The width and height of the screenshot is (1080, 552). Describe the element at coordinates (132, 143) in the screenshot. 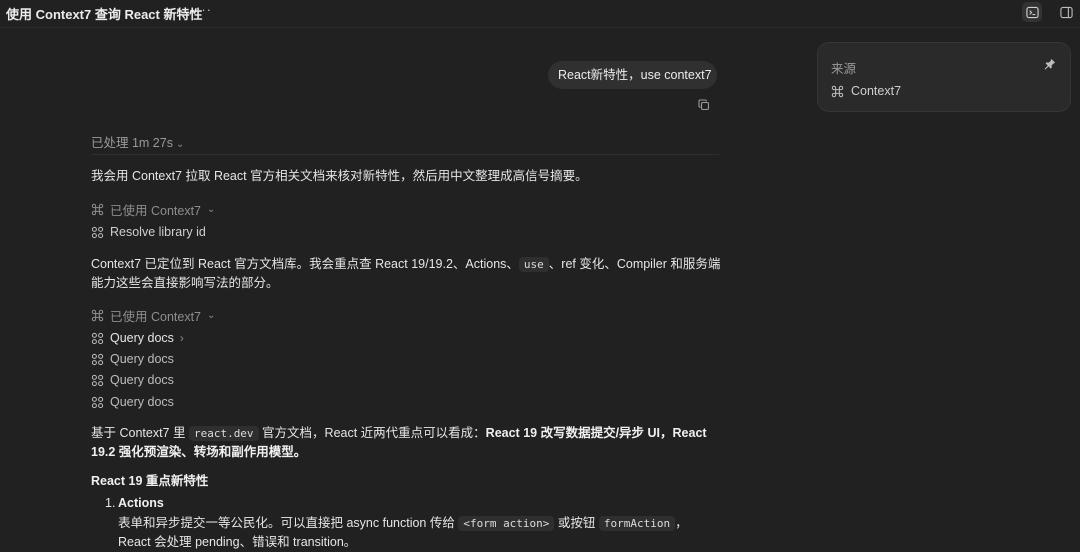

I see `processed-label: 已处理 1m 27s` at that location.